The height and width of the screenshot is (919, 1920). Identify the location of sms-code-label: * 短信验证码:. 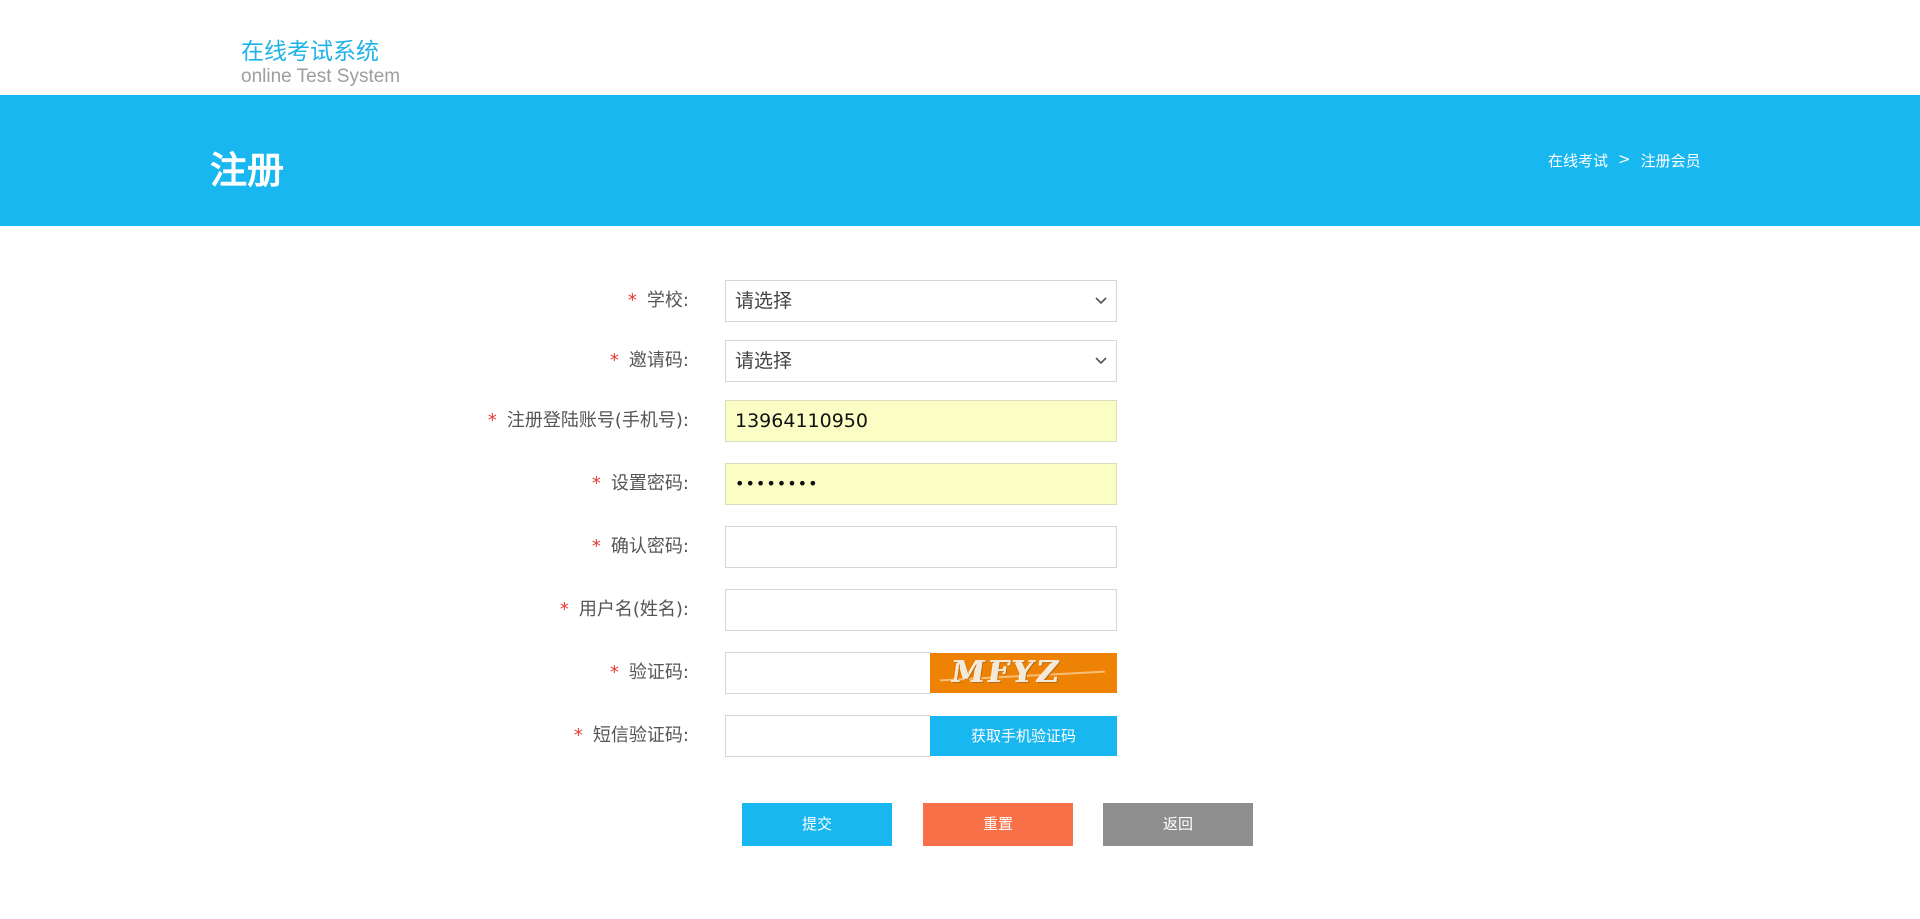
(631, 736).